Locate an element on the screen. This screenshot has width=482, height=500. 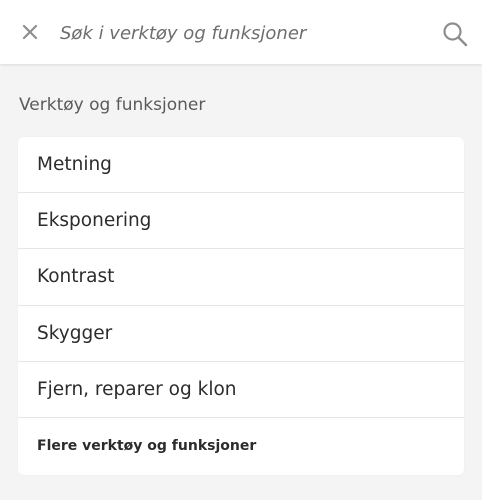
list-item-kontrast: Kontrast is located at coordinates (241, 277).